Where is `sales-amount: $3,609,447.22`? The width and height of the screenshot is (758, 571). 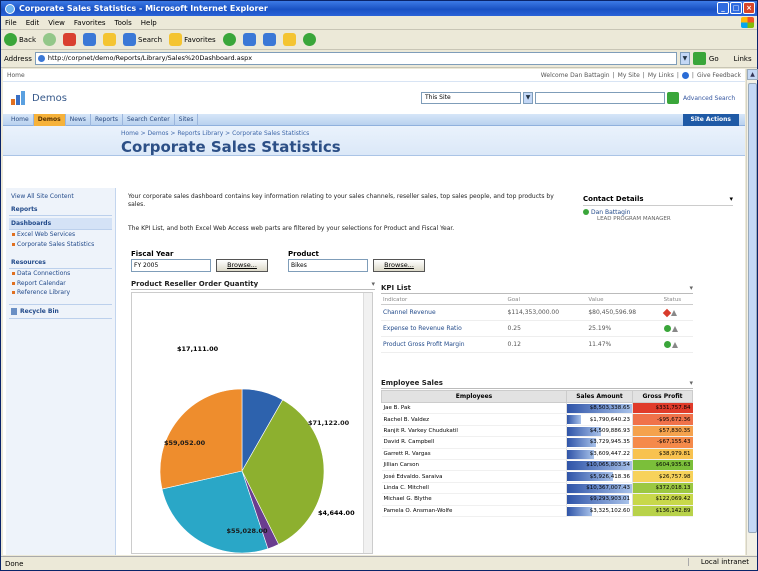
sales-amount: $3,609,447.22 is located at coordinates (609, 453).